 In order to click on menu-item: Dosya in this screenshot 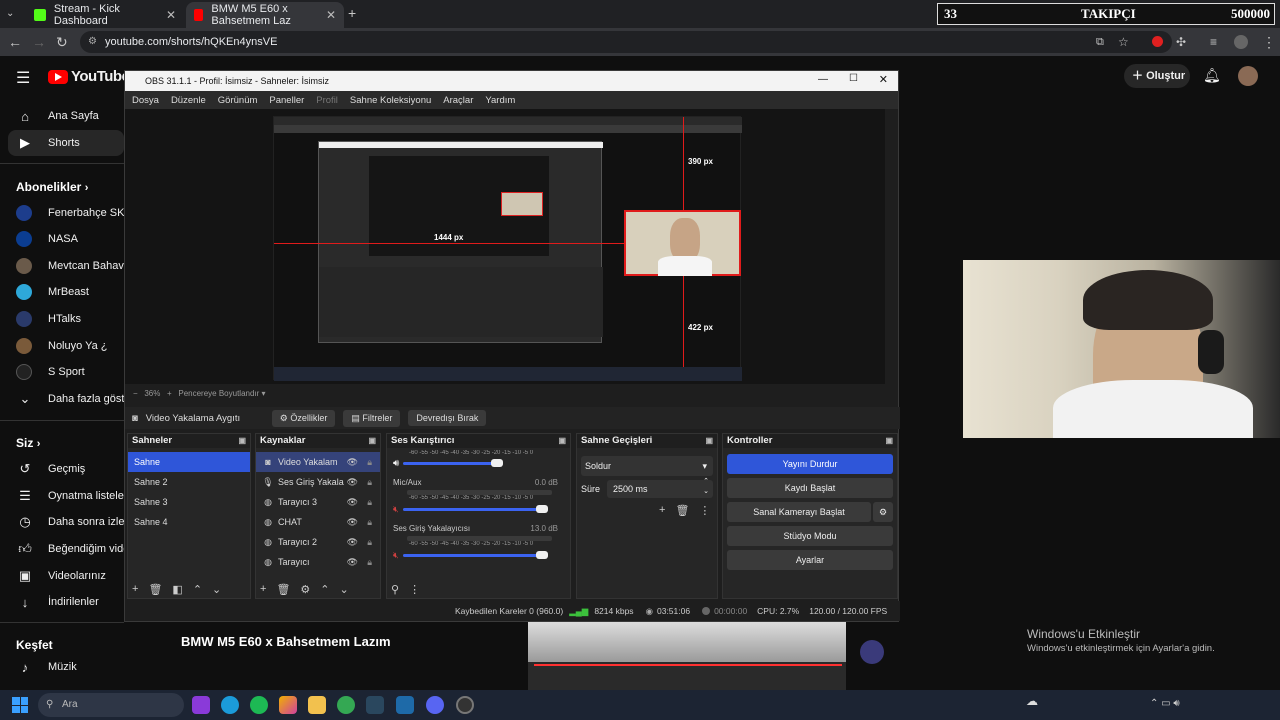, I will do `click(145, 100)`.